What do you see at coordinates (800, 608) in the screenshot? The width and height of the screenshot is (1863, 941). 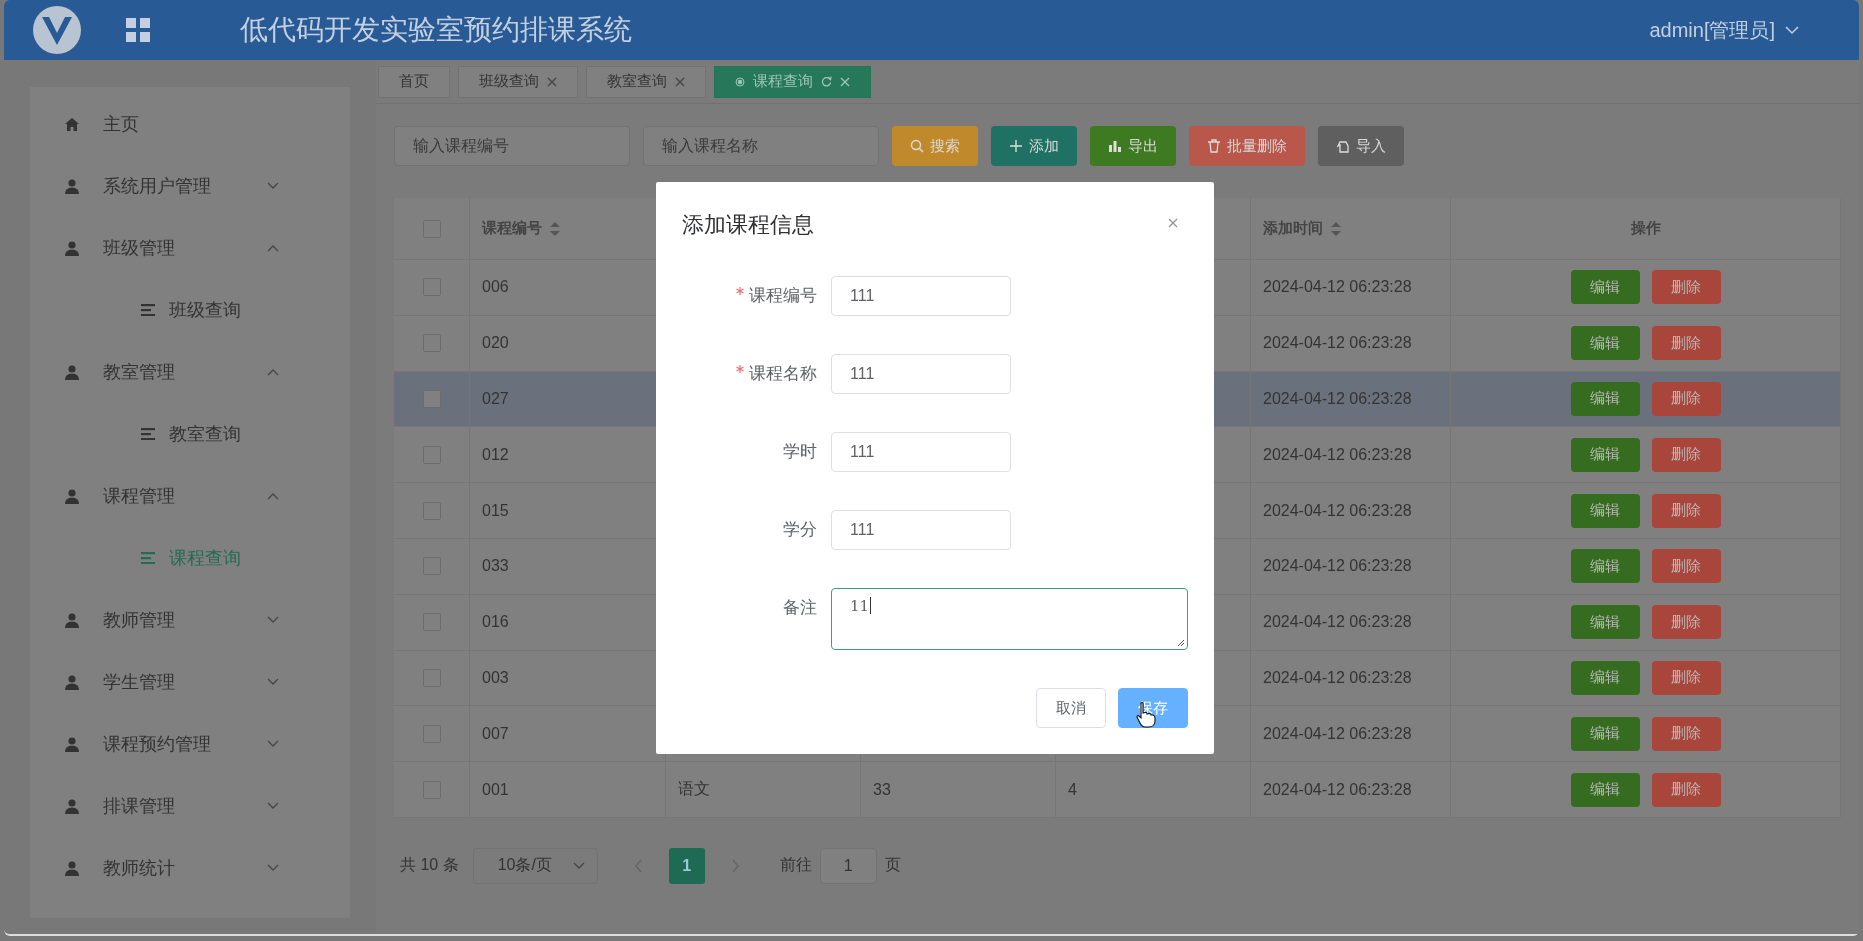 I see `field-label: 备注` at bounding box center [800, 608].